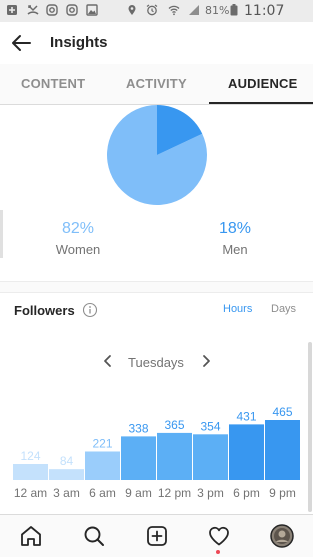  What do you see at coordinates (282, 450) in the screenshot?
I see `bar-9-pm` at bounding box center [282, 450].